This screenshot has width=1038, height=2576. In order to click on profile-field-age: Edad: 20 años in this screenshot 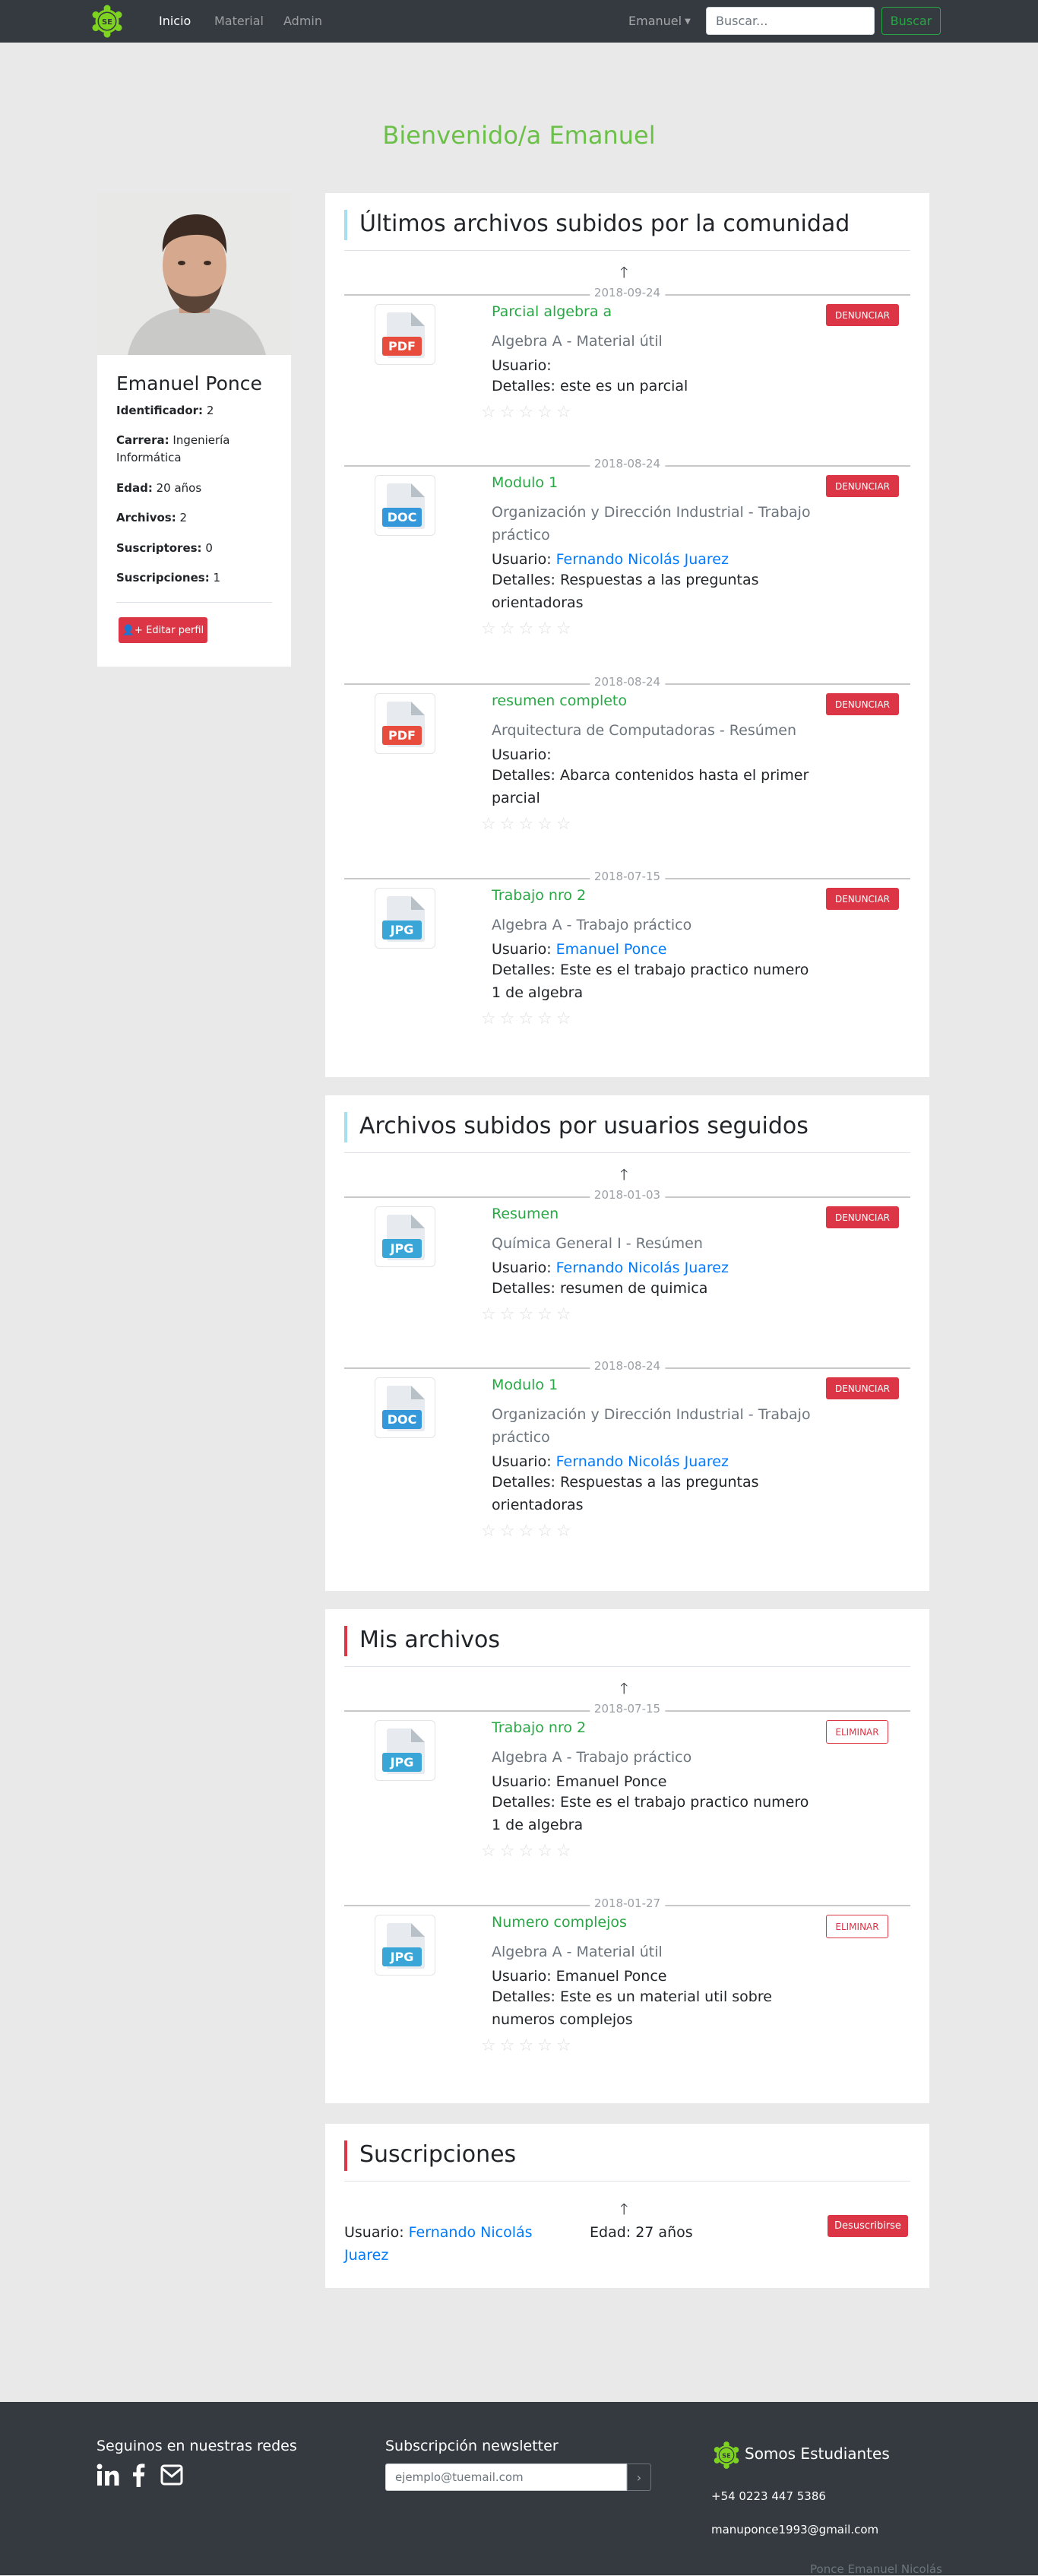, I will do `click(198, 488)`.